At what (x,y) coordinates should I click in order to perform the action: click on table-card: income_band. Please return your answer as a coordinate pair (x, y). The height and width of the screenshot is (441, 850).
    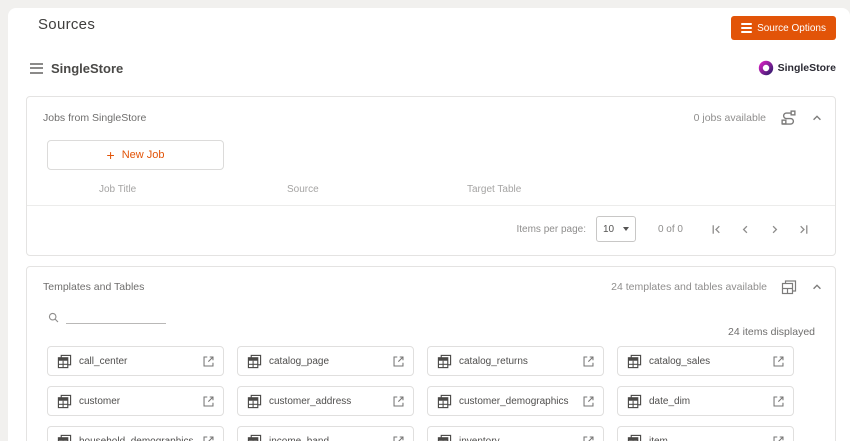
    Looking at the image, I should click on (325, 433).